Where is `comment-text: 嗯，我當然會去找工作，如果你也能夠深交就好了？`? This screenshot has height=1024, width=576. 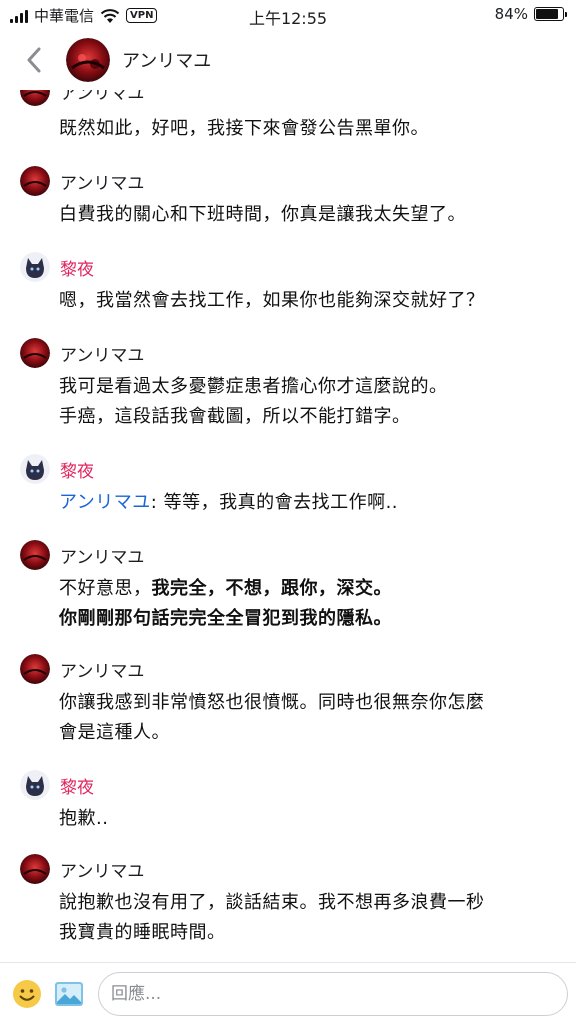
comment-text: 嗯，我當然會去找工作，如果你也能夠深交就好了？ is located at coordinates (309, 301).